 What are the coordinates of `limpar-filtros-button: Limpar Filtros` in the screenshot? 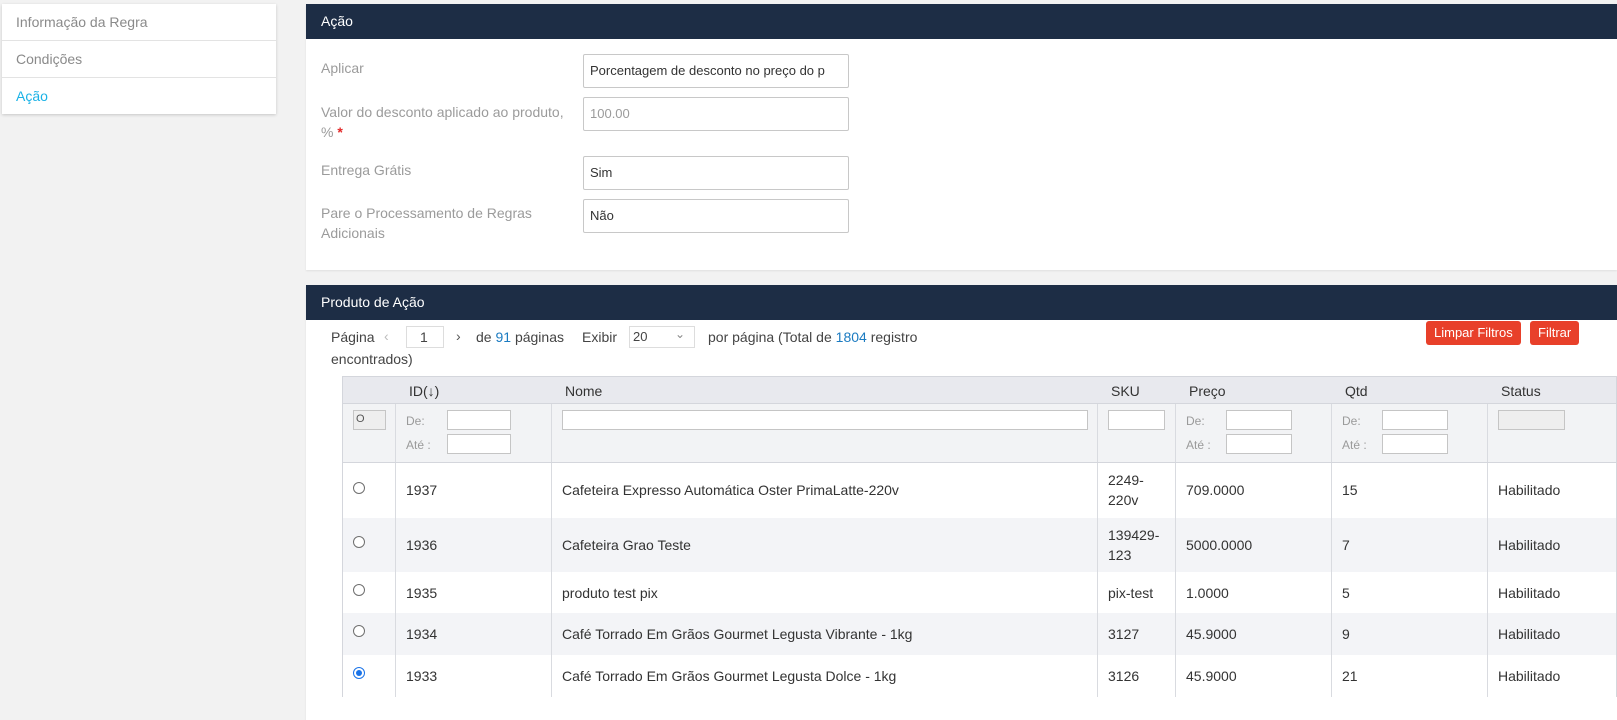 It's located at (1473, 333).